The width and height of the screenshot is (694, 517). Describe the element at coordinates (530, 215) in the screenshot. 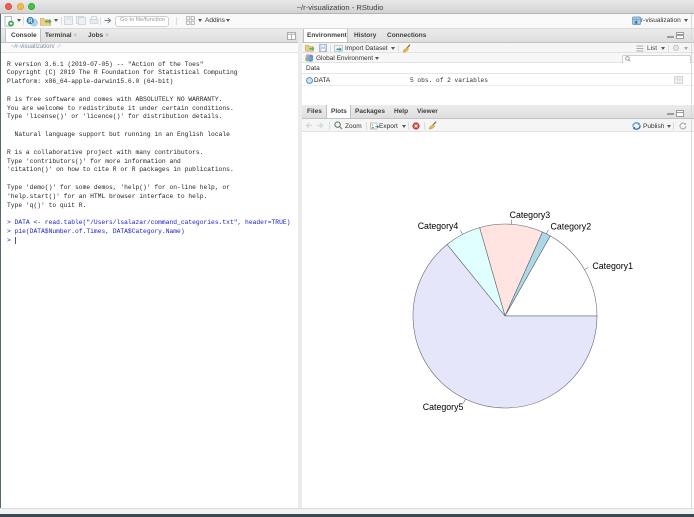

I see `svg-text: Category3` at that location.